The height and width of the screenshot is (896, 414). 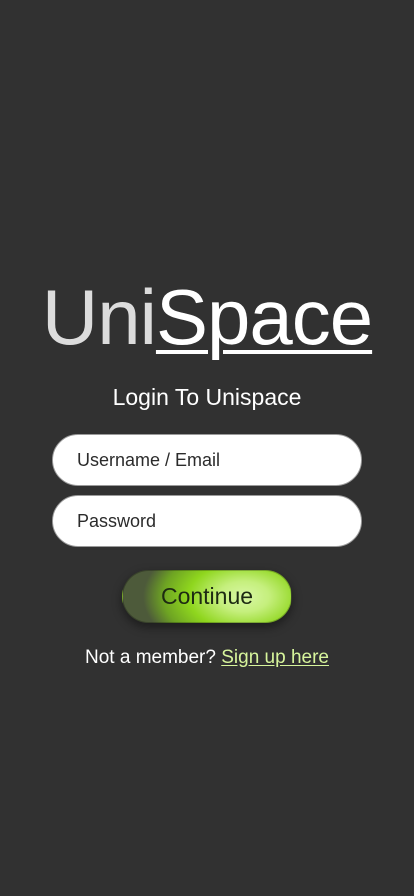 I want to click on signup-prompt-line: Not a member? Sign up here, so click(x=207, y=658).